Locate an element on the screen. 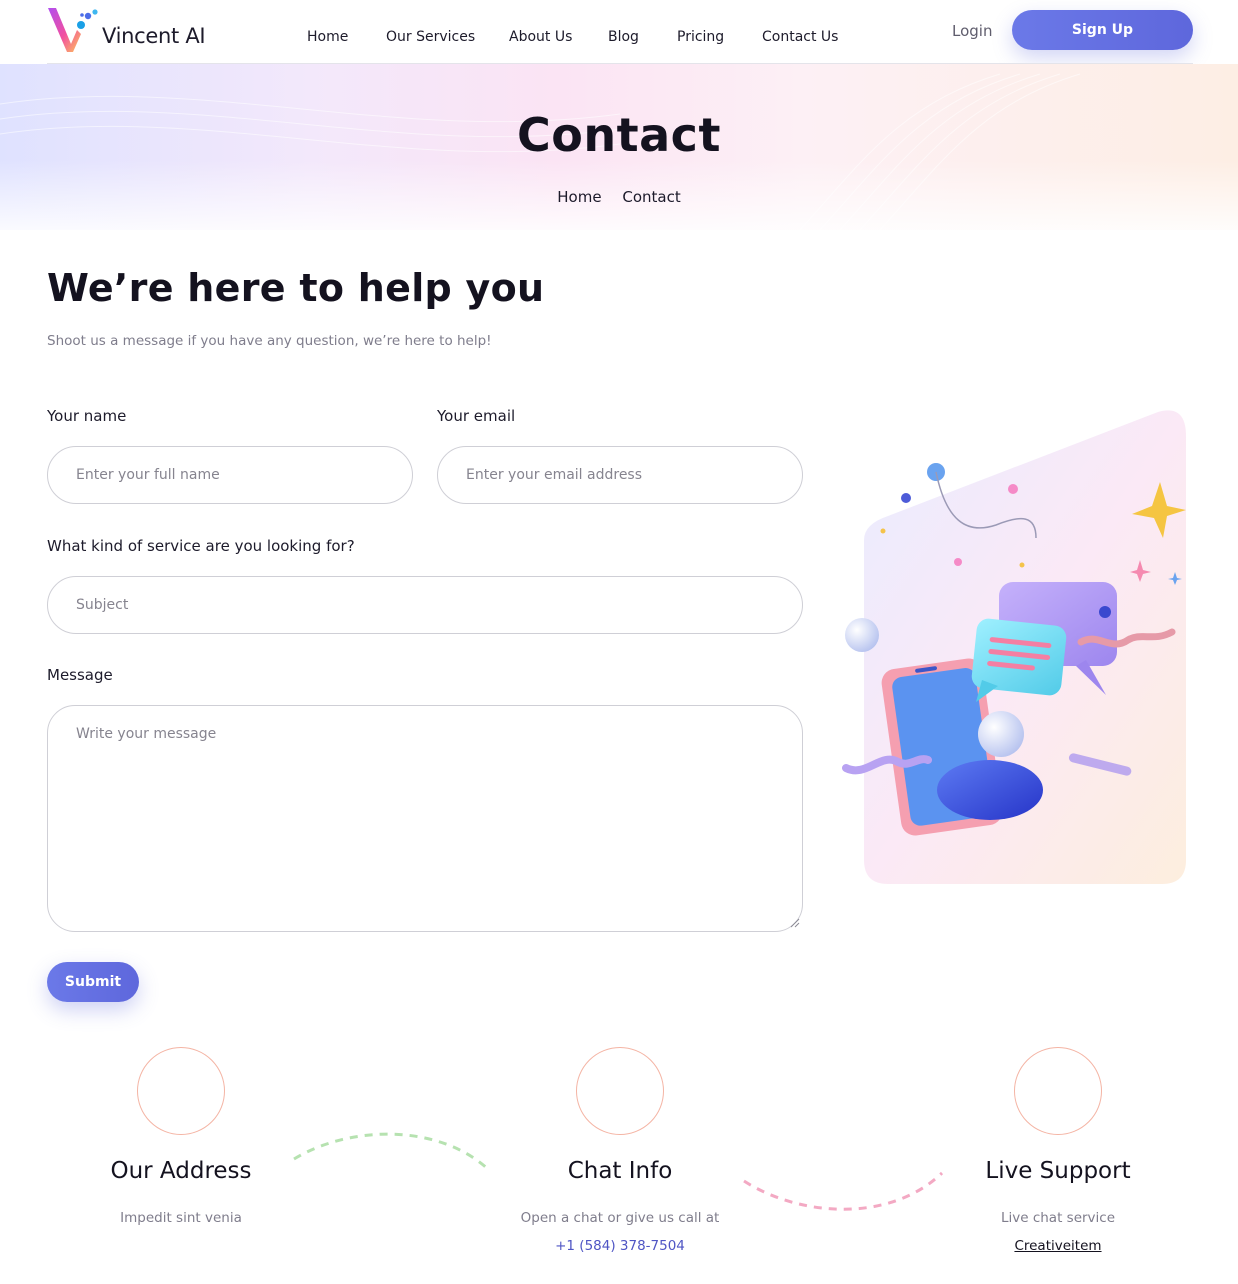 The width and height of the screenshot is (1238, 1284). breadcrumb-current: Contact is located at coordinates (651, 197).